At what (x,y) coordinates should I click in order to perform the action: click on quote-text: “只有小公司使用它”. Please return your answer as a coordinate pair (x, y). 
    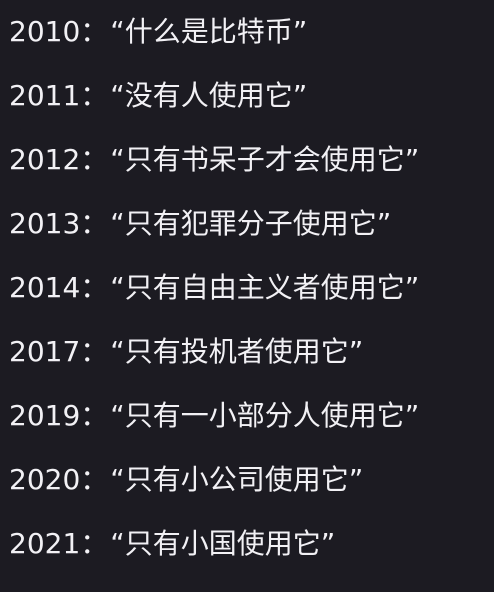
    Looking at the image, I should click on (237, 479).